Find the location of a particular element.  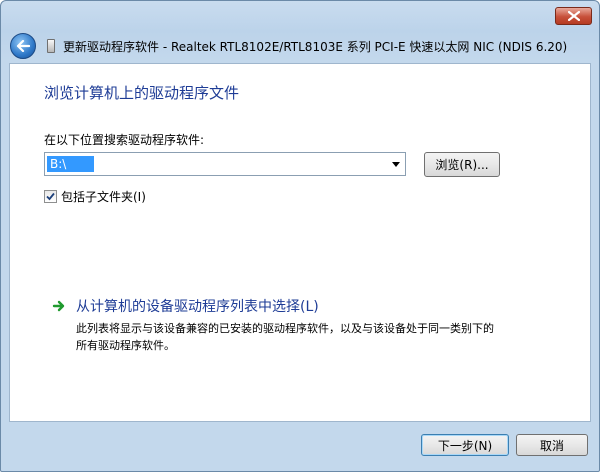

include-subfolders-checkbox is located at coordinates (50, 196).